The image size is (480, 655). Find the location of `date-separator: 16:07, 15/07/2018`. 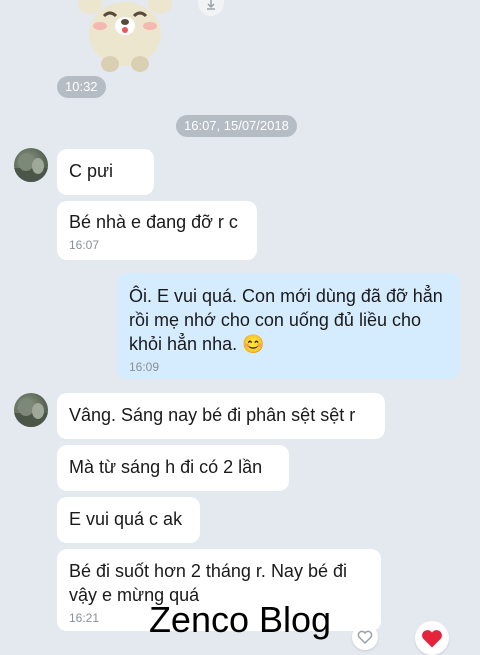

date-separator: 16:07, 15/07/2018 is located at coordinates (236, 126).